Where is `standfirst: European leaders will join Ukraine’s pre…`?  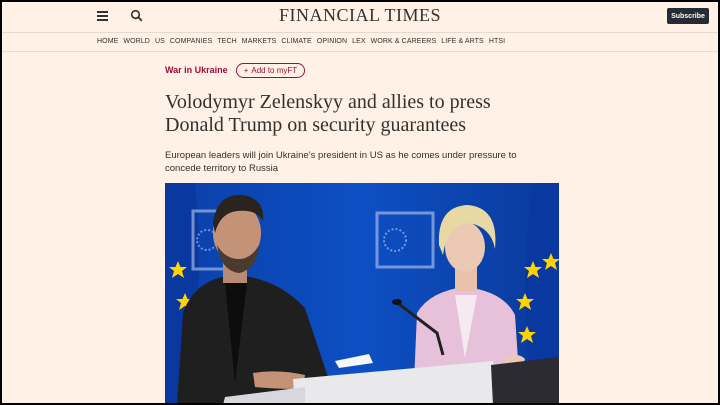
standfirst: European leaders will join Ukraine’s pre… is located at coordinates (365, 162).